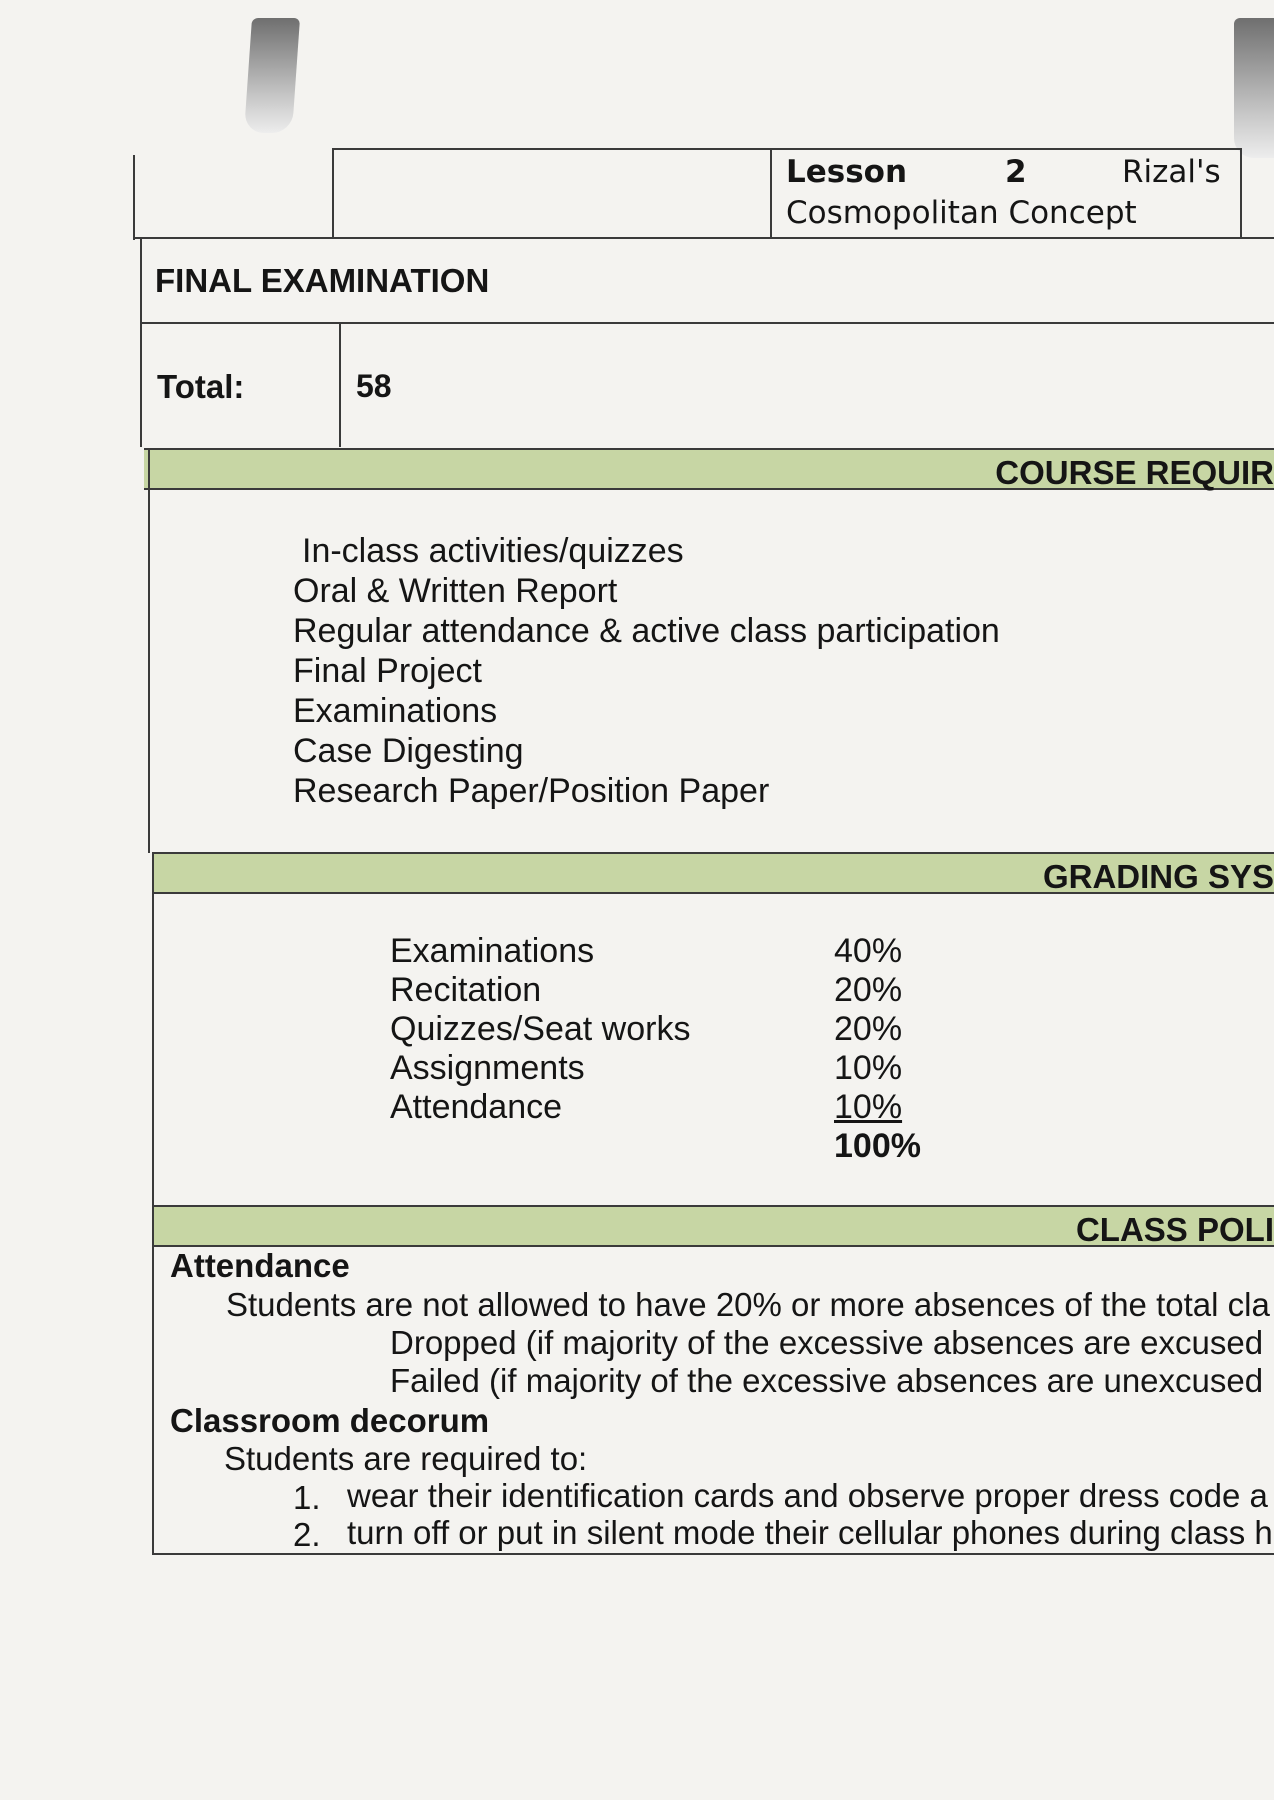 Image resolution: width=1274 pixels, height=1800 pixels. I want to click on lesson-label: Lesson, so click(847, 172).